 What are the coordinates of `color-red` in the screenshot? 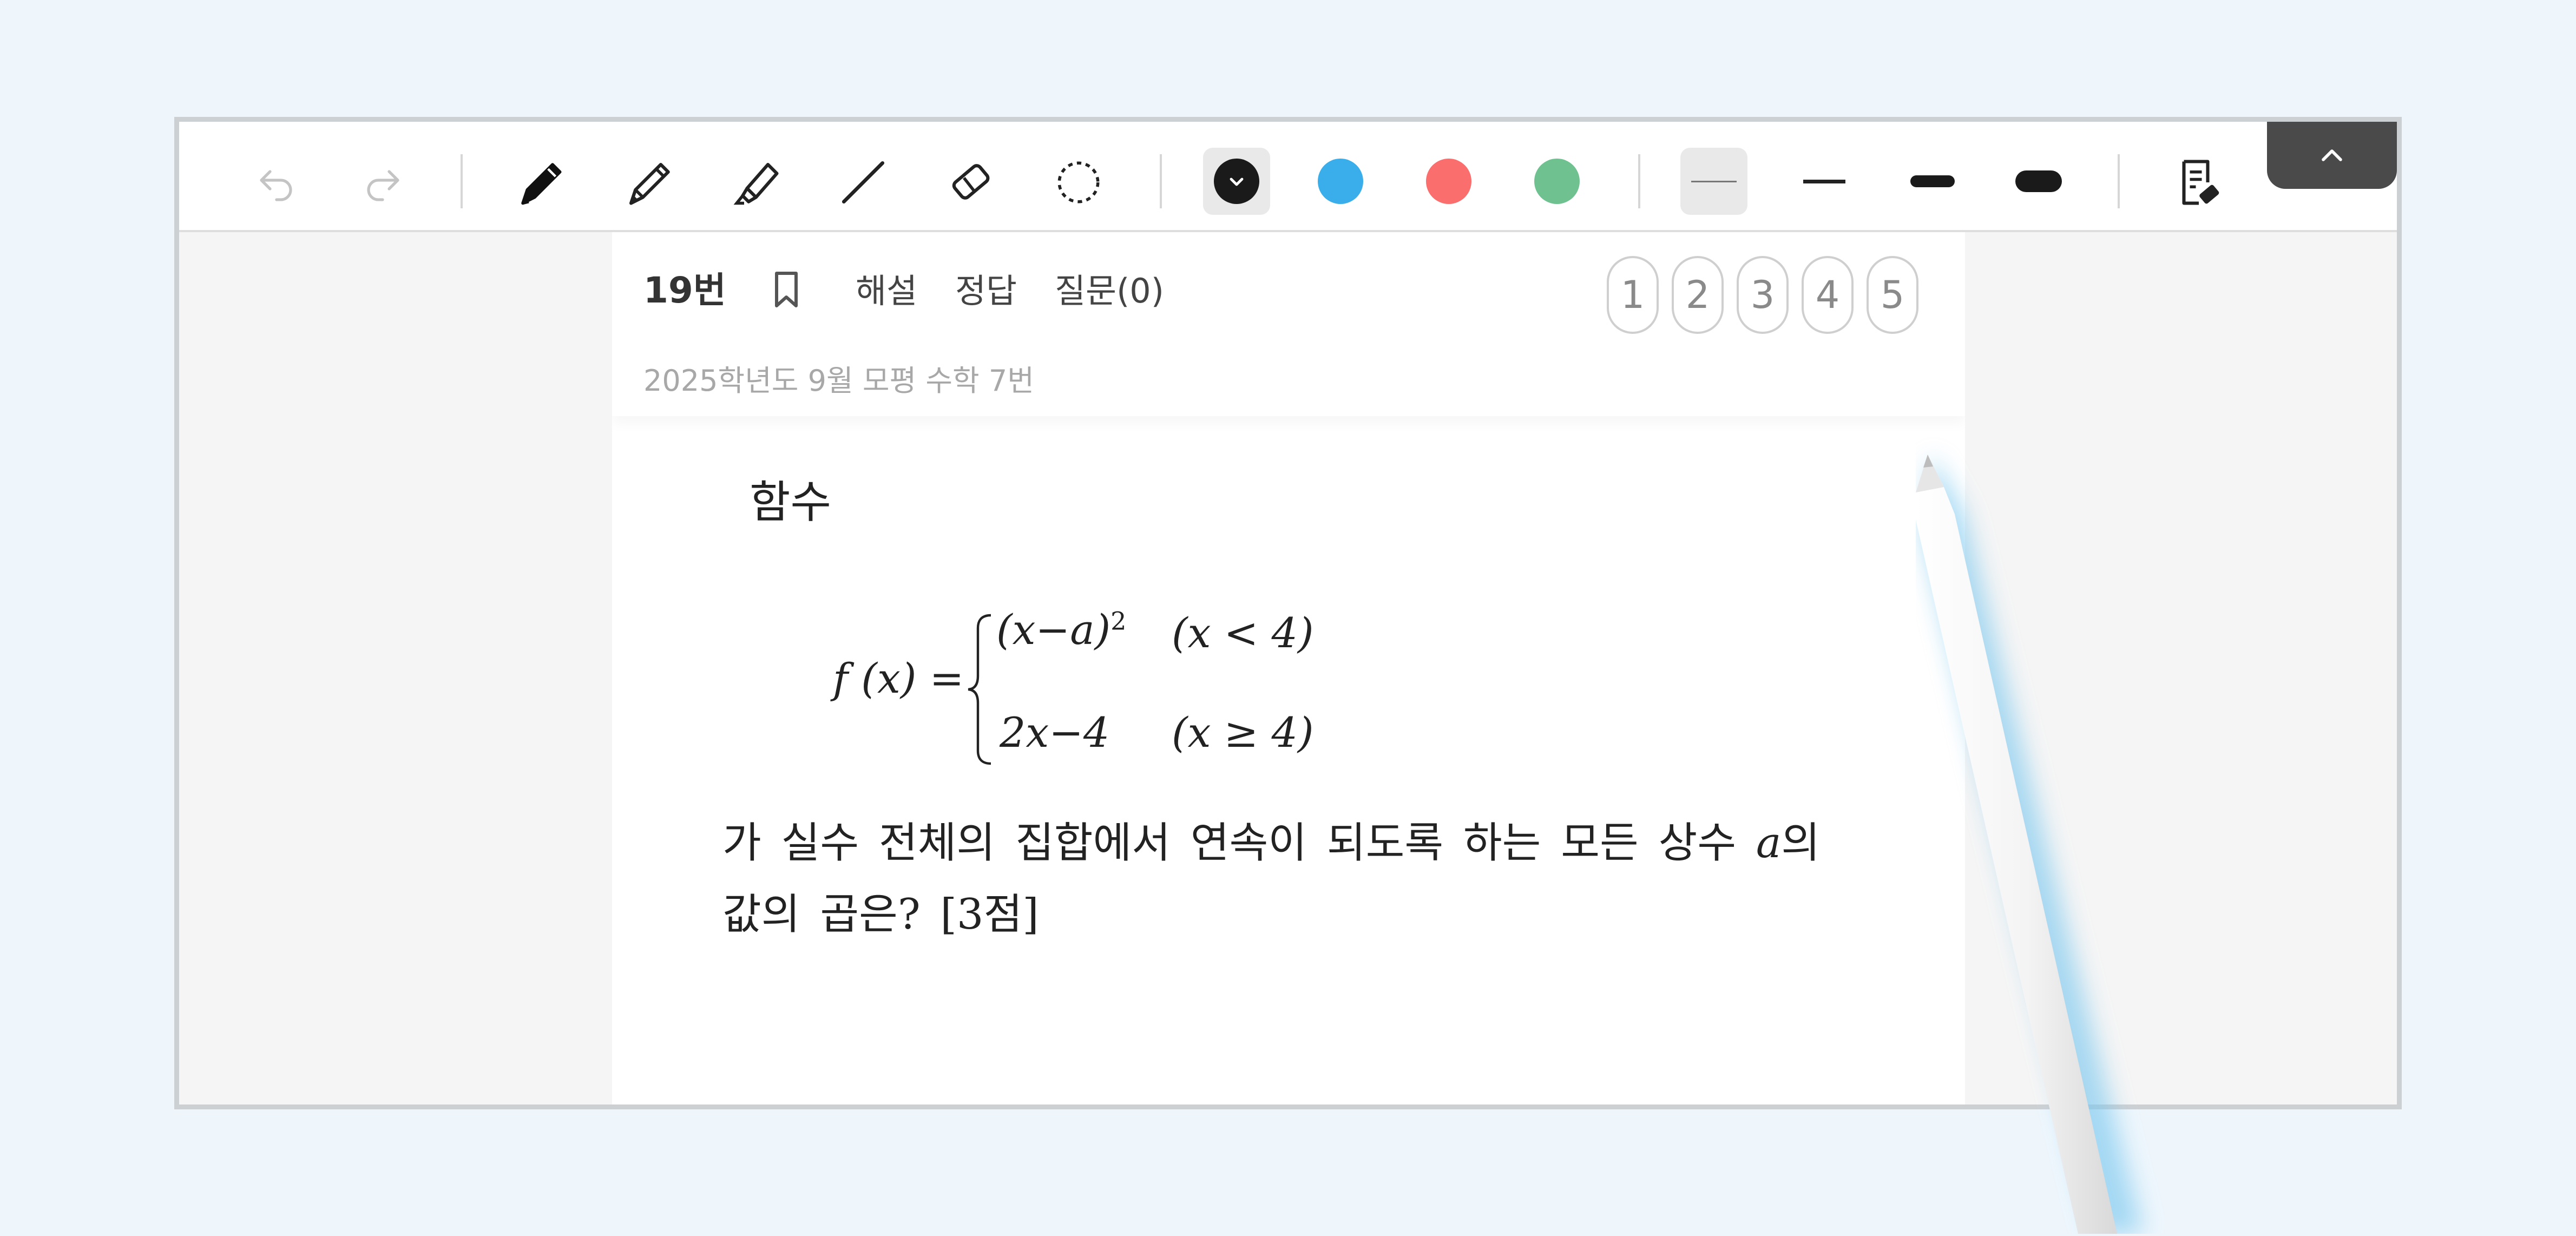 It's located at (1448, 181).